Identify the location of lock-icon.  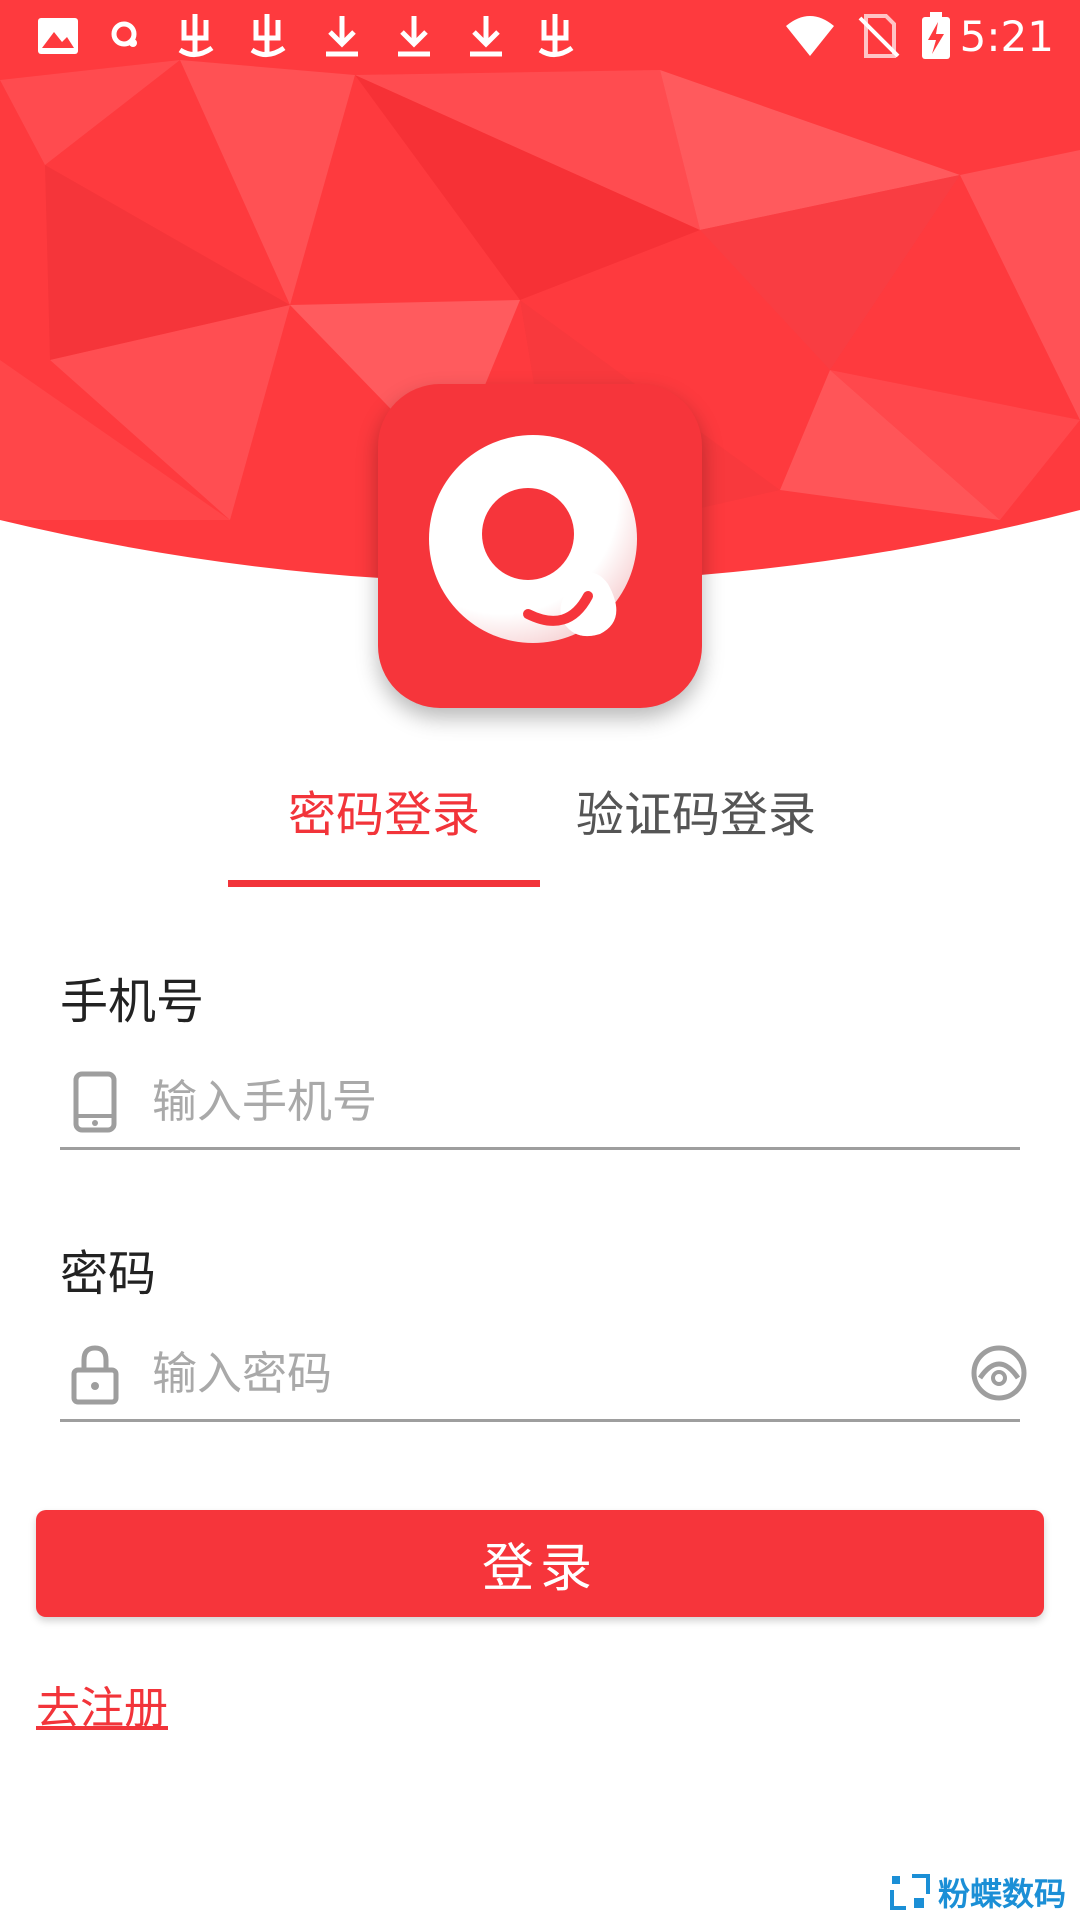
(95, 1375).